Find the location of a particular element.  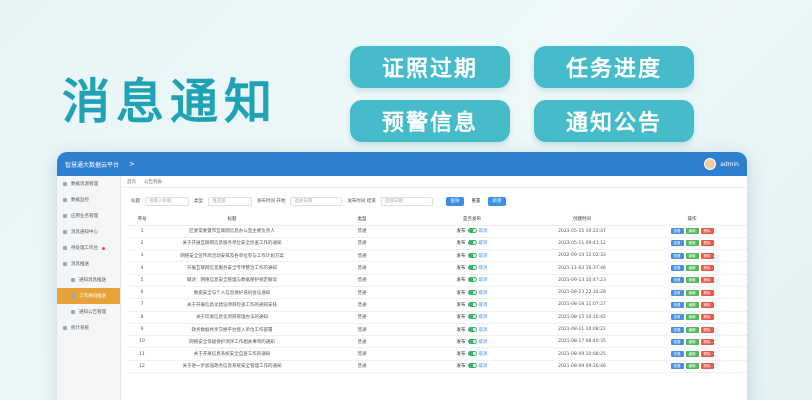

switch-on-label: 发布 is located at coordinates (461, 318).